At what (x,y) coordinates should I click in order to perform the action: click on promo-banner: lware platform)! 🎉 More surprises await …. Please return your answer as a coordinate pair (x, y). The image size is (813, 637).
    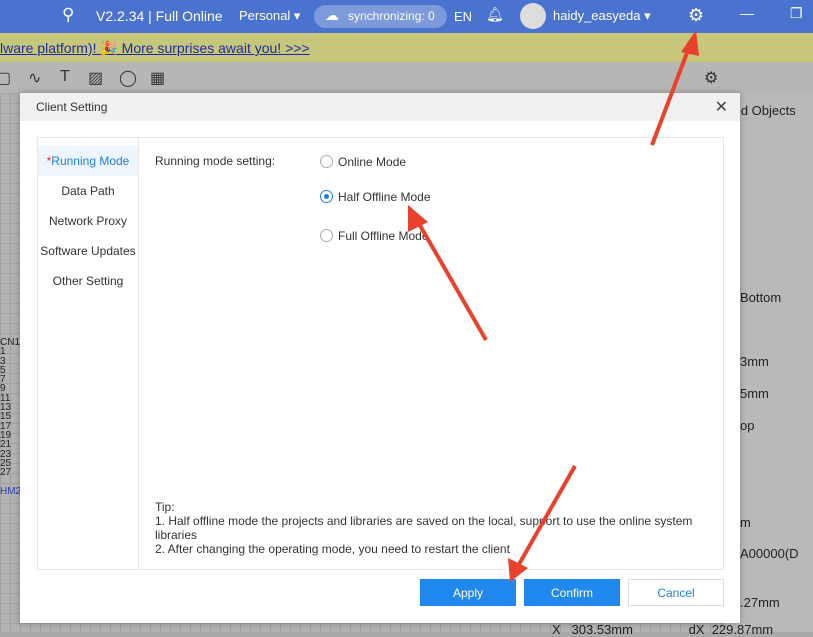
    Looking at the image, I should click on (406, 47).